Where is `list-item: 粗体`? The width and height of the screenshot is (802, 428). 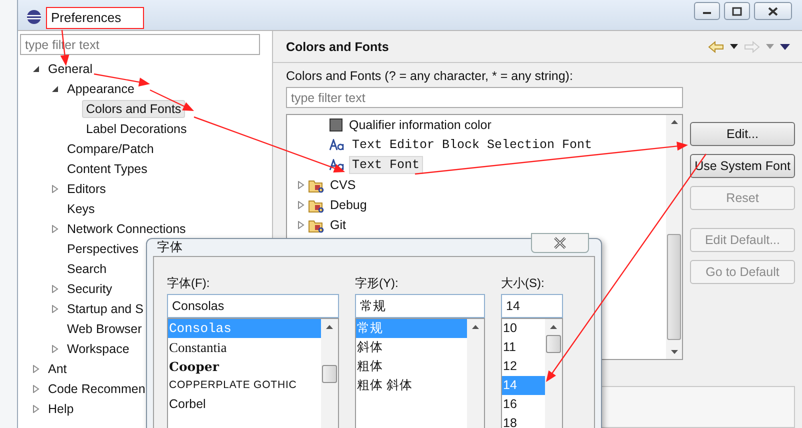
list-item: 粗体 is located at coordinates (411, 366).